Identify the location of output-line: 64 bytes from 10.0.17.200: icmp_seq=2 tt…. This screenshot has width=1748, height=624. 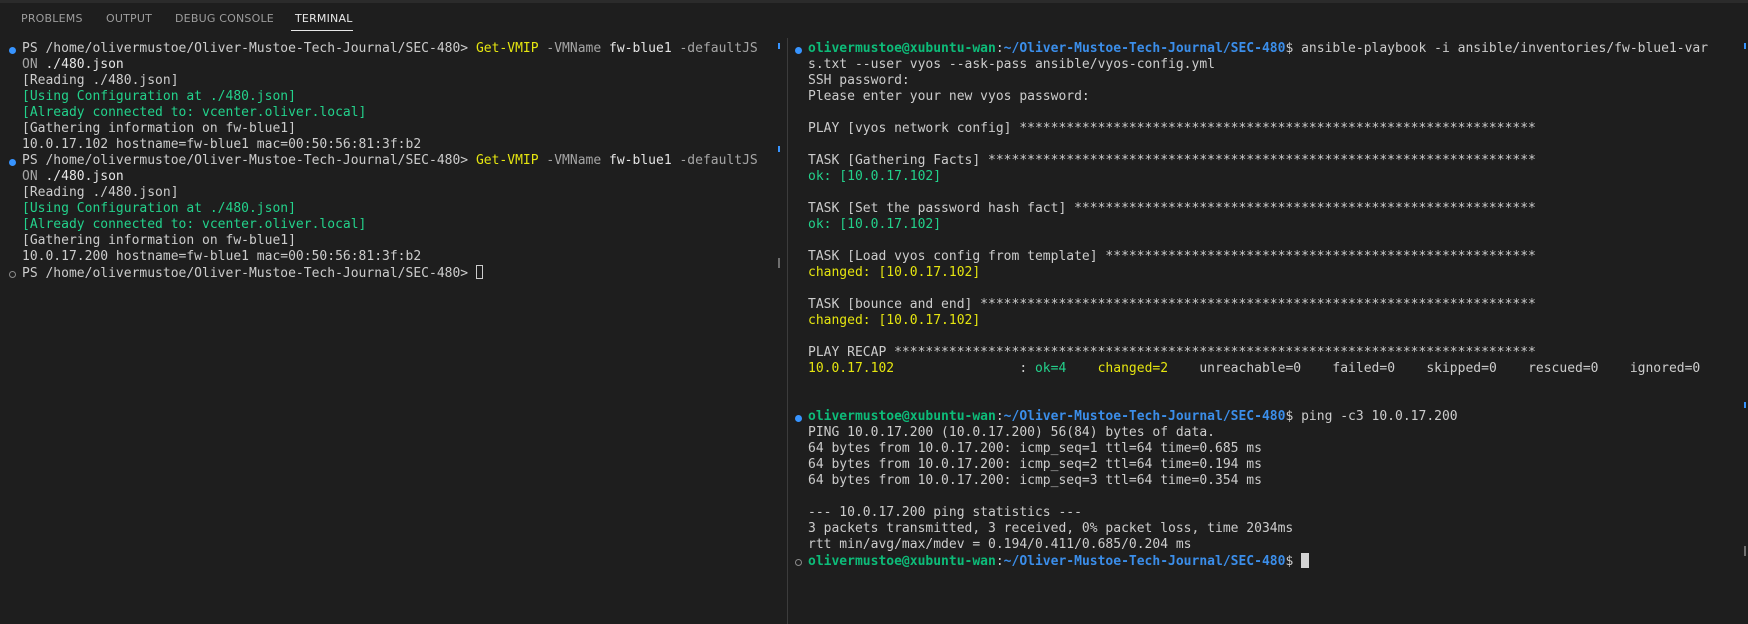
(1035, 464).